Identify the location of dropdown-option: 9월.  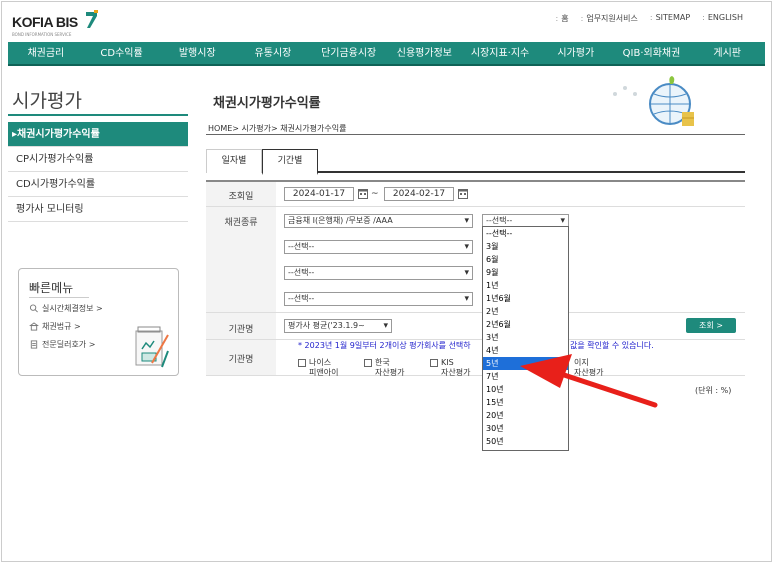
(525, 272).